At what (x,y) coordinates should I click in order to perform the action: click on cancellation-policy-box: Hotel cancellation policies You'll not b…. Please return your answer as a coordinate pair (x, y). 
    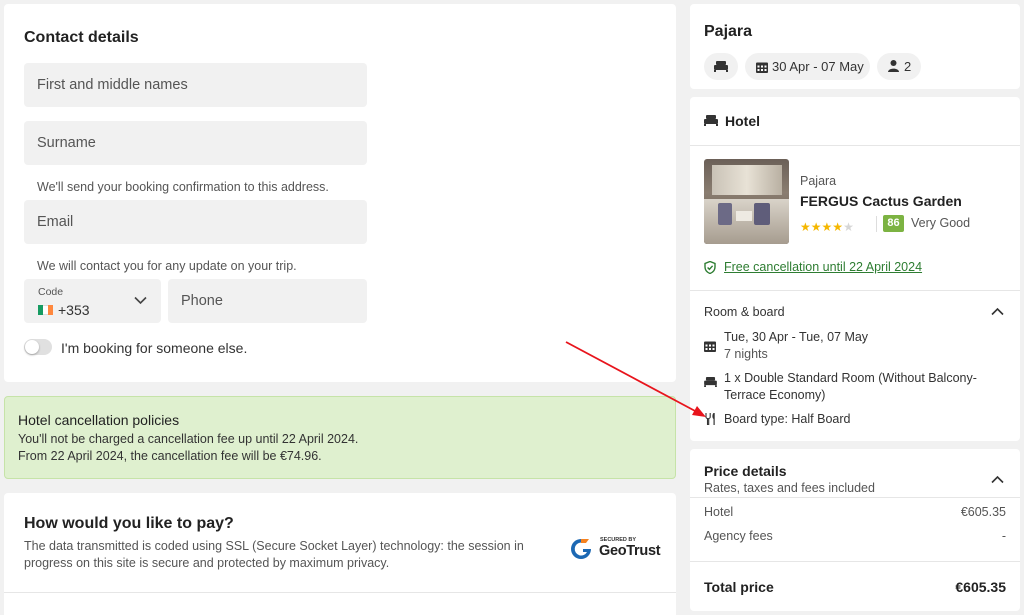
    Looking at the image, I should click on (340, 437).